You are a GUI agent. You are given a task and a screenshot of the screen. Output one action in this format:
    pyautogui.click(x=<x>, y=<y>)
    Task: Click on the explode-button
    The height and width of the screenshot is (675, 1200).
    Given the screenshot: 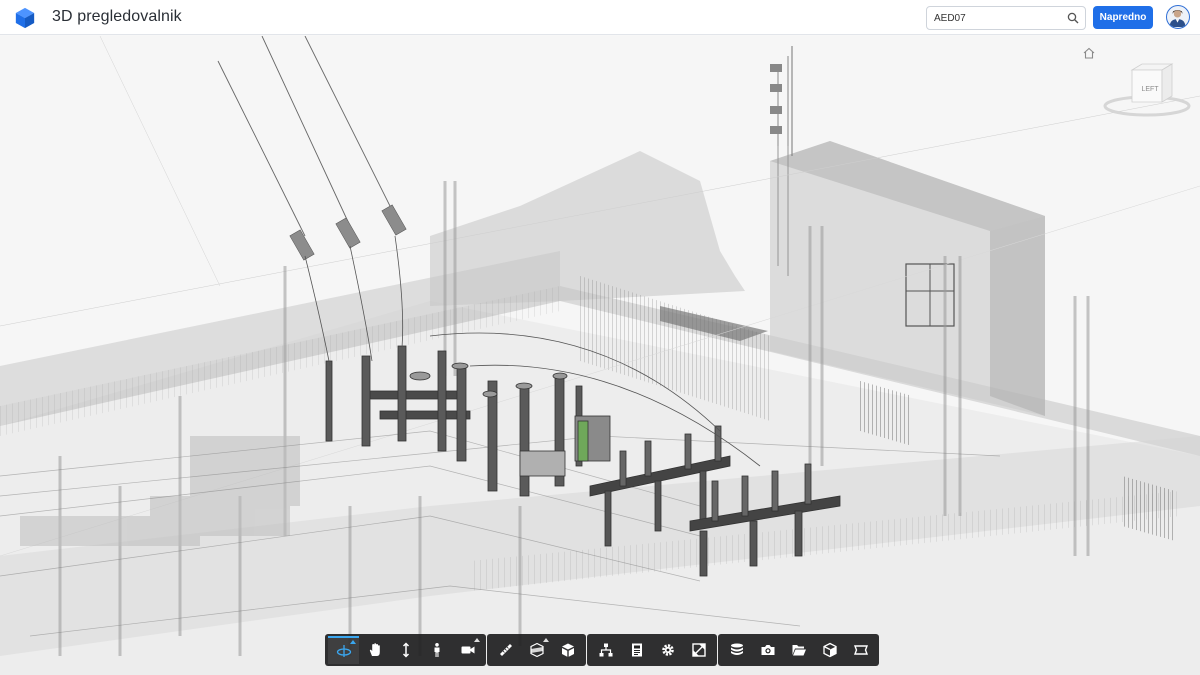 What is the action you would take?
    pyautogui.click(x=567, y=650)
    